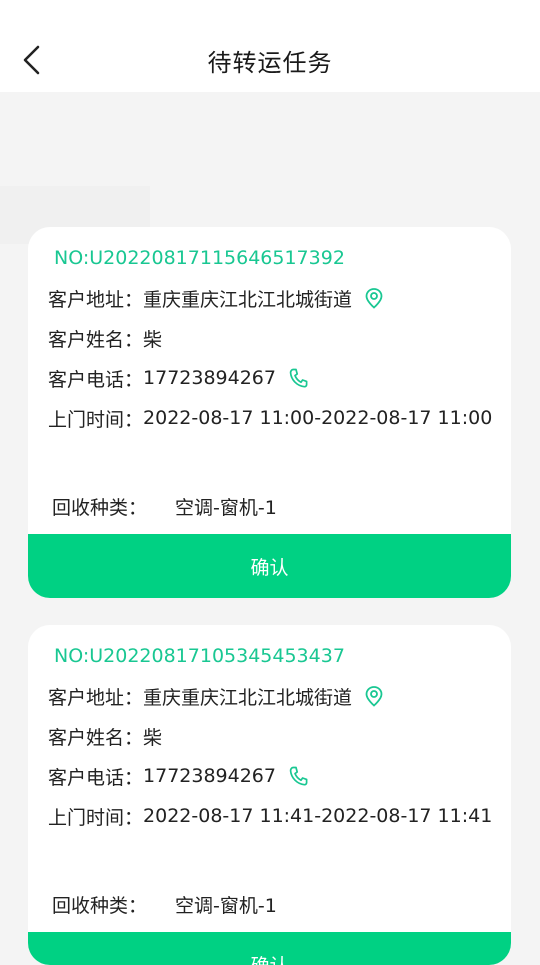  What do you see at coordinates (318, 816) in the screenshot?
I see `time-value: 2022-08-17 11:41-2022-08-17 11:41` at bounding box center [318, 816].